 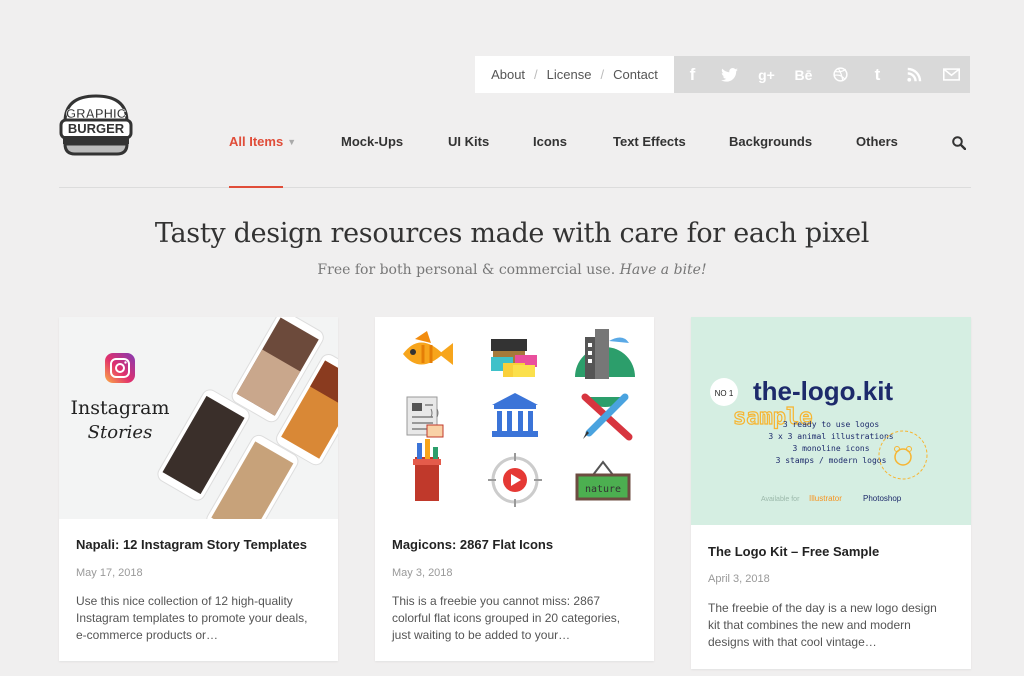 What do you see at coordinates (739, 579) in the screenshot?
I see `post-date: April 3, 2018` at bounding box center [739, 579].